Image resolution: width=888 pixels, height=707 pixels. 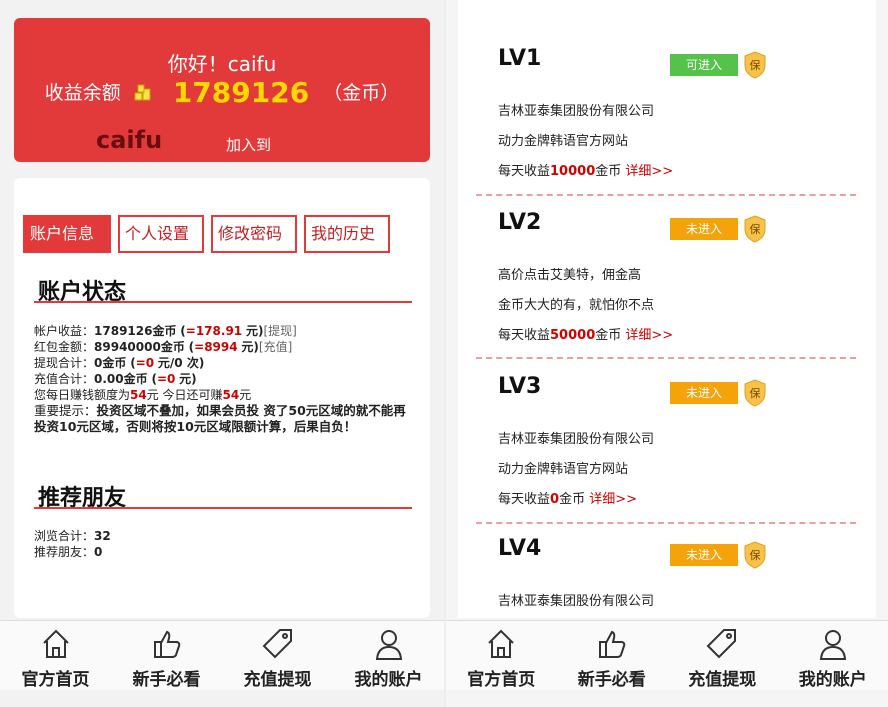 What do you see at coordinates (279, 331) in the screenshot?
I see `withdraw-link: [提现]` at bounding box center [279, 331].